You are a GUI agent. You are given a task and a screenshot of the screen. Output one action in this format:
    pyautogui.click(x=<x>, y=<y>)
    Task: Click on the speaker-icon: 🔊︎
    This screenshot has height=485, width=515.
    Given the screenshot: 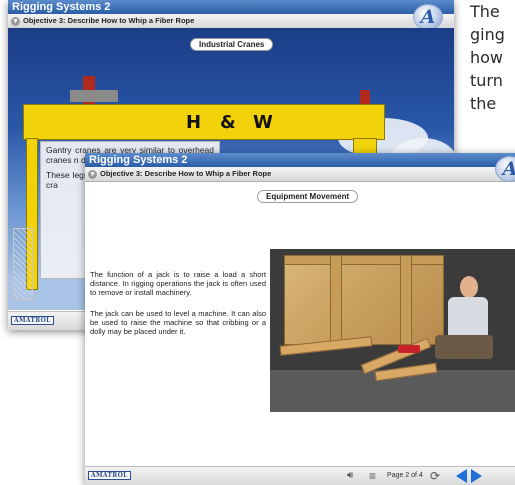 What is the action you would take?
    pyautogui.click(x=350, y=476)
    